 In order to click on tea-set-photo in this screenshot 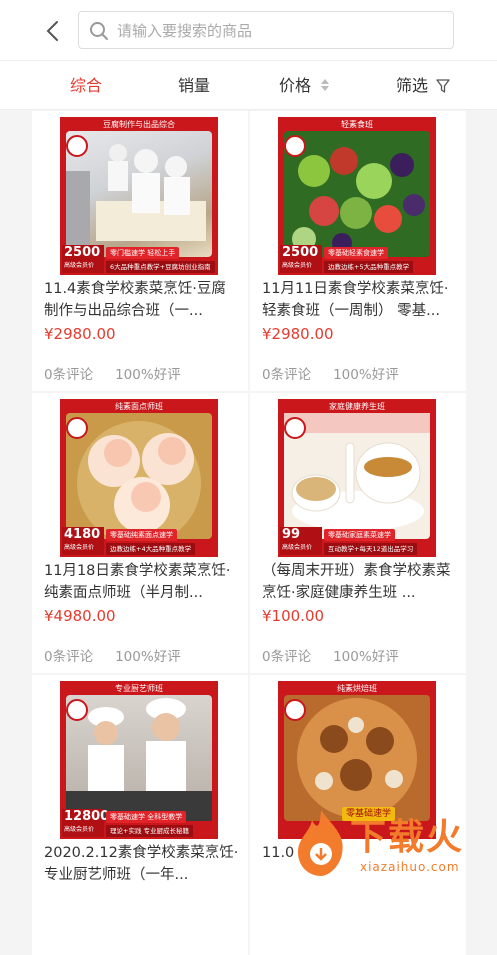, I will do `click(357, 476)`.